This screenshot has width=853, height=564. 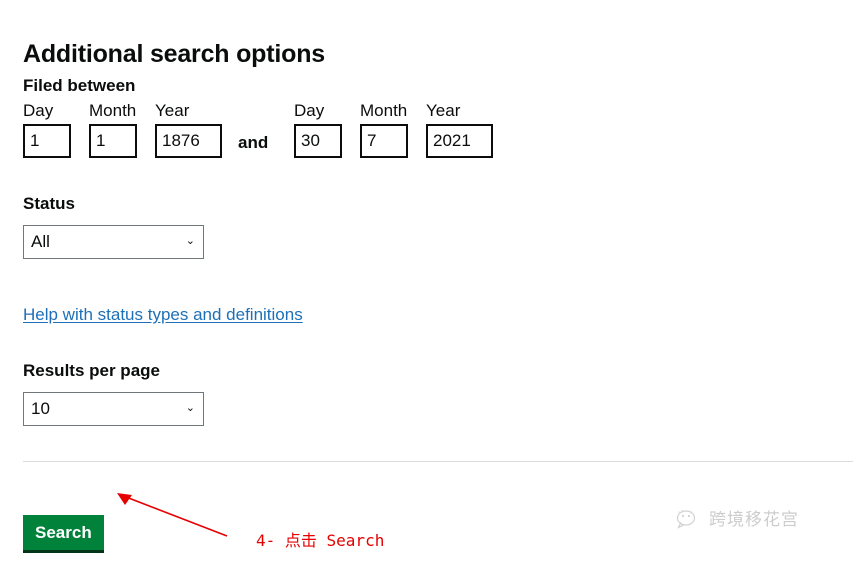 I want to click on from-day-input, so click(x=47, y=141).